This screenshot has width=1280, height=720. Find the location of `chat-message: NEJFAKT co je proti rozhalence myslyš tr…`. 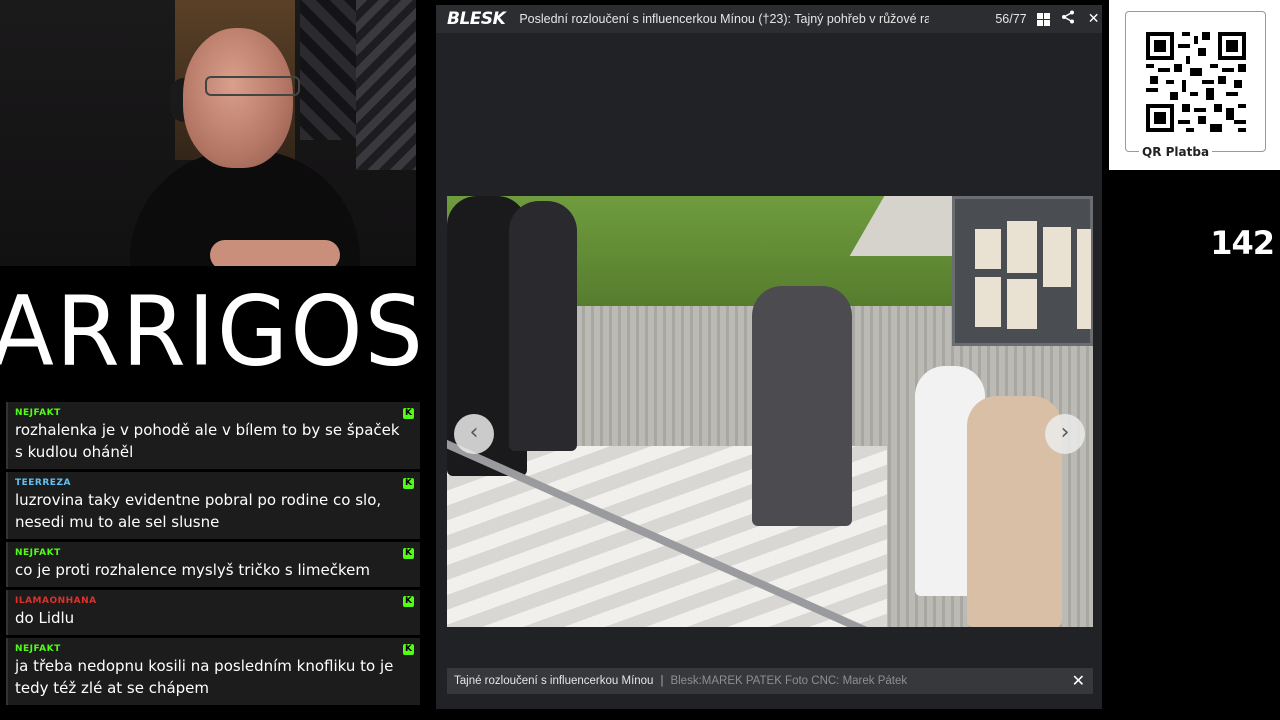

chat-message: NEJFAKT co je proti rozhalence myslyš tr… is located at coordinates (213, 564).